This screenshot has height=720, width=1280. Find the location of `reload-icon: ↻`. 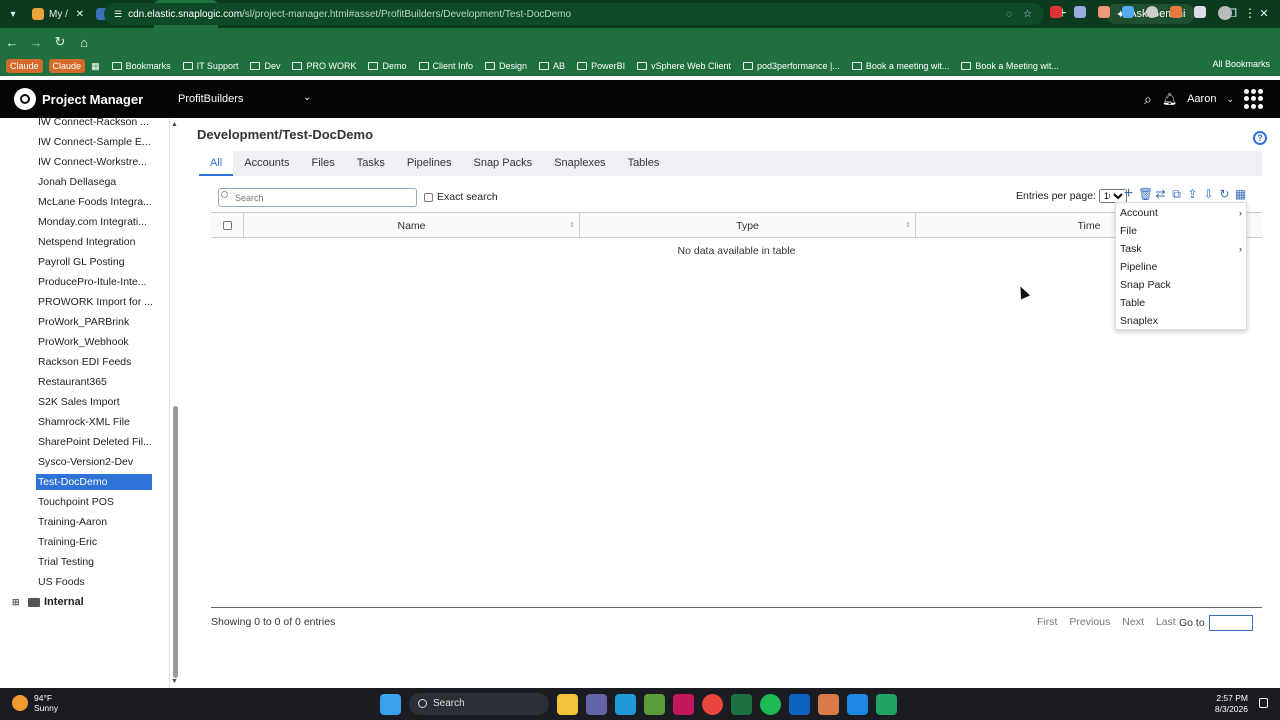

reload-icon: ↻ is located at coordinates (60, 42).